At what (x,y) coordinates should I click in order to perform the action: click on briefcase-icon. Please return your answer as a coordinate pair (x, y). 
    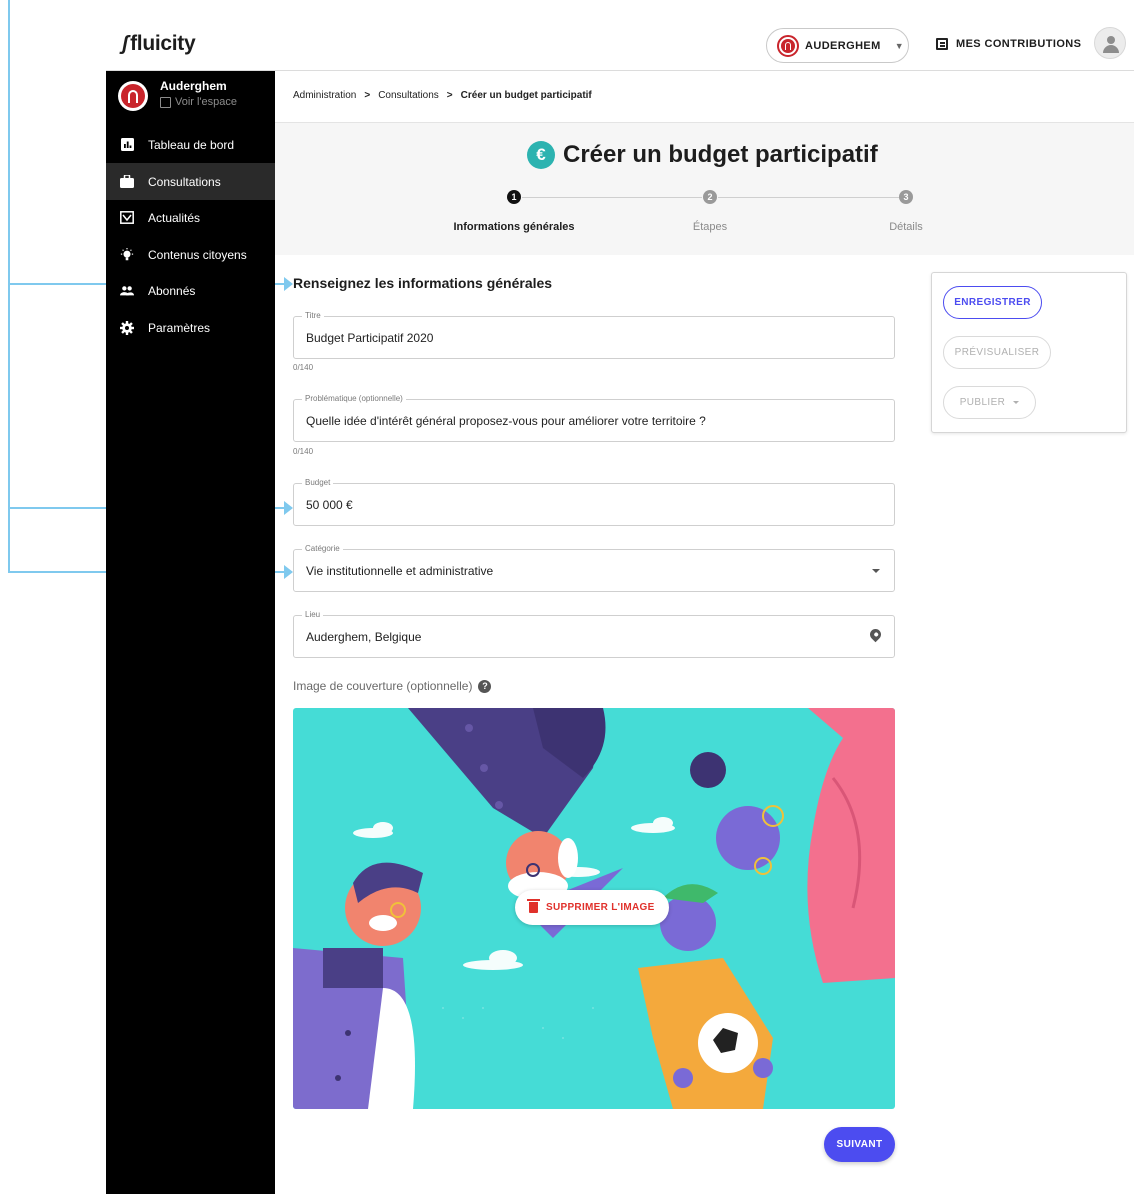
    Looking at the image, I should click on (127, 182).